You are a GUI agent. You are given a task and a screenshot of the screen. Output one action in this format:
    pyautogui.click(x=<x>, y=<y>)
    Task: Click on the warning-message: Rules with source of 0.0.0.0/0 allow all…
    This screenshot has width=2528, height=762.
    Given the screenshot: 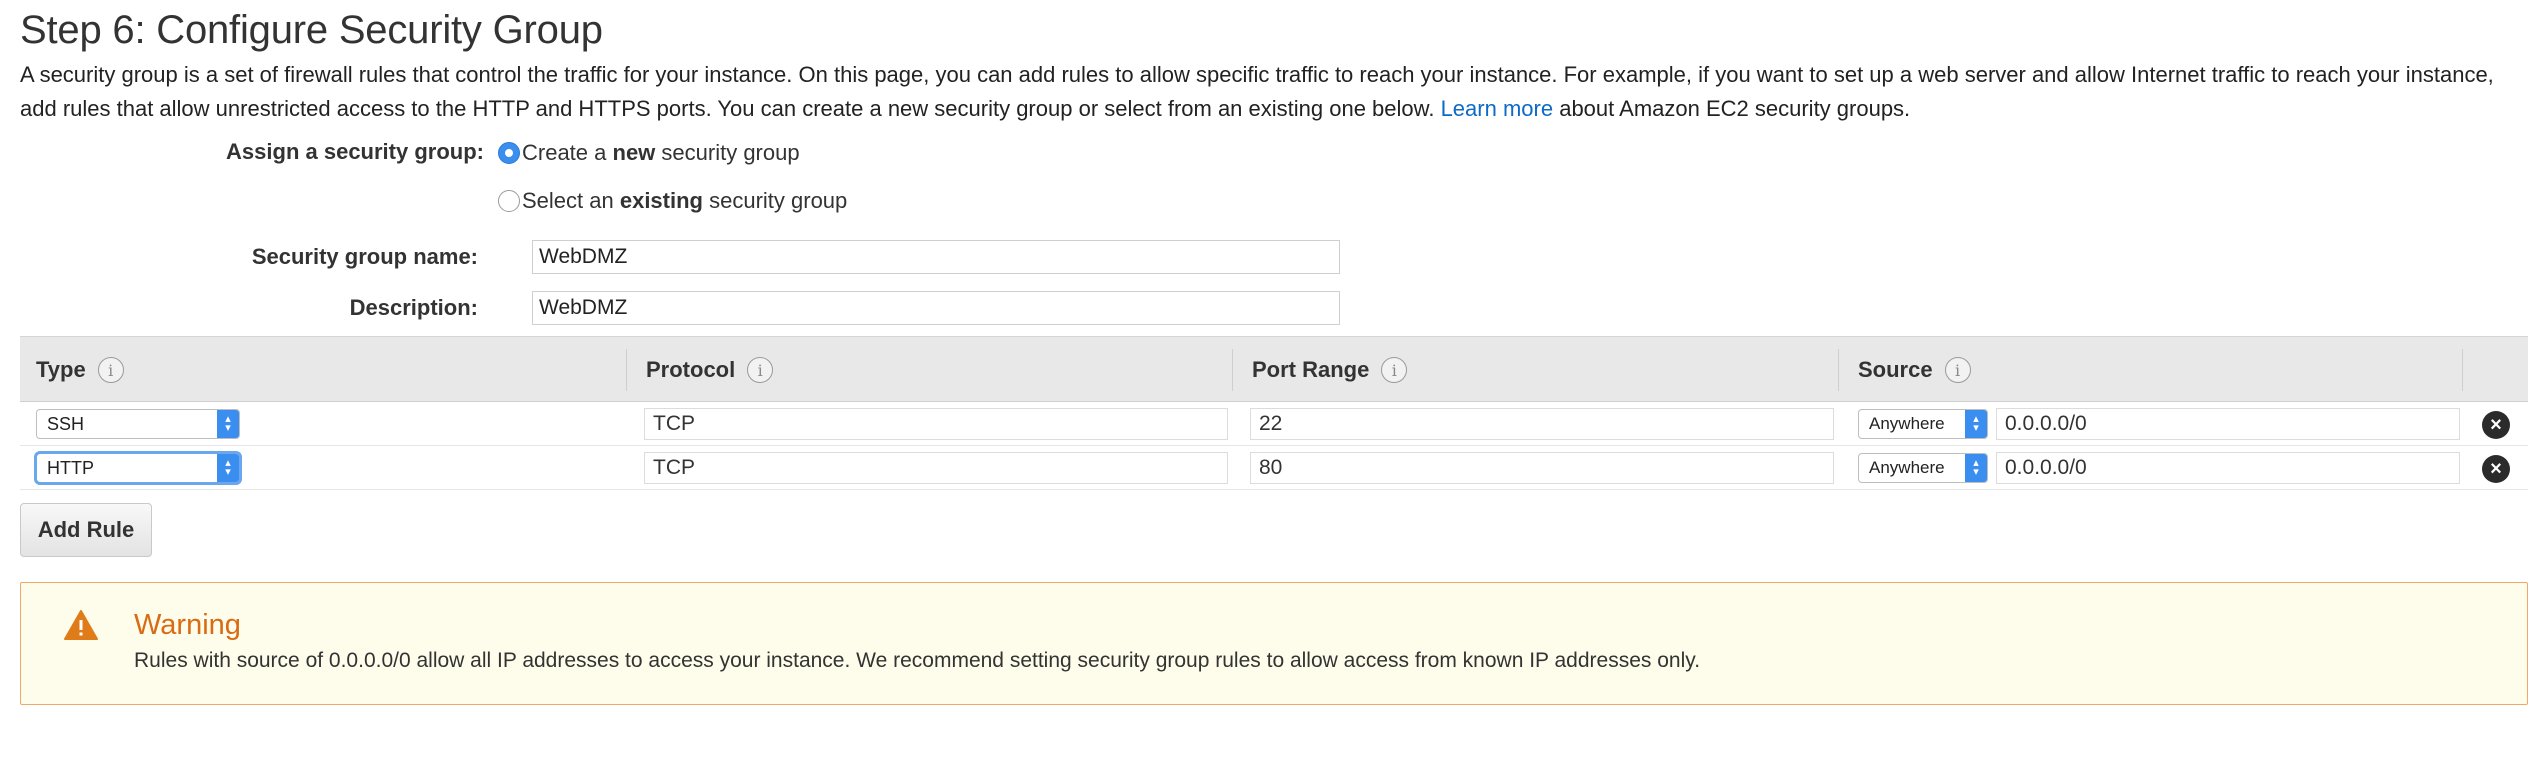 What is the action you would take?
    pyautogui.click(x=917, y=660)
    